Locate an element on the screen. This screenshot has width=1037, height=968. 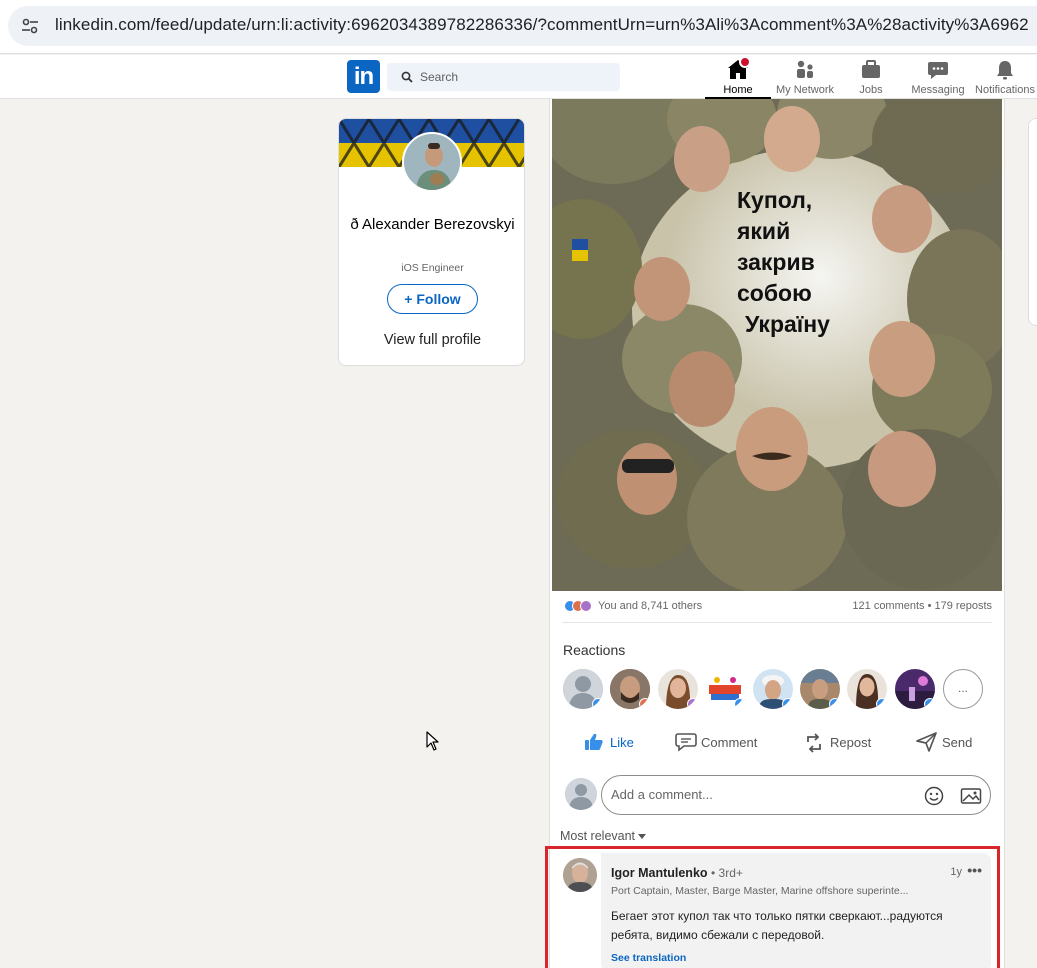
nav-messaging: Messaging is located at coordinates (938, 77).